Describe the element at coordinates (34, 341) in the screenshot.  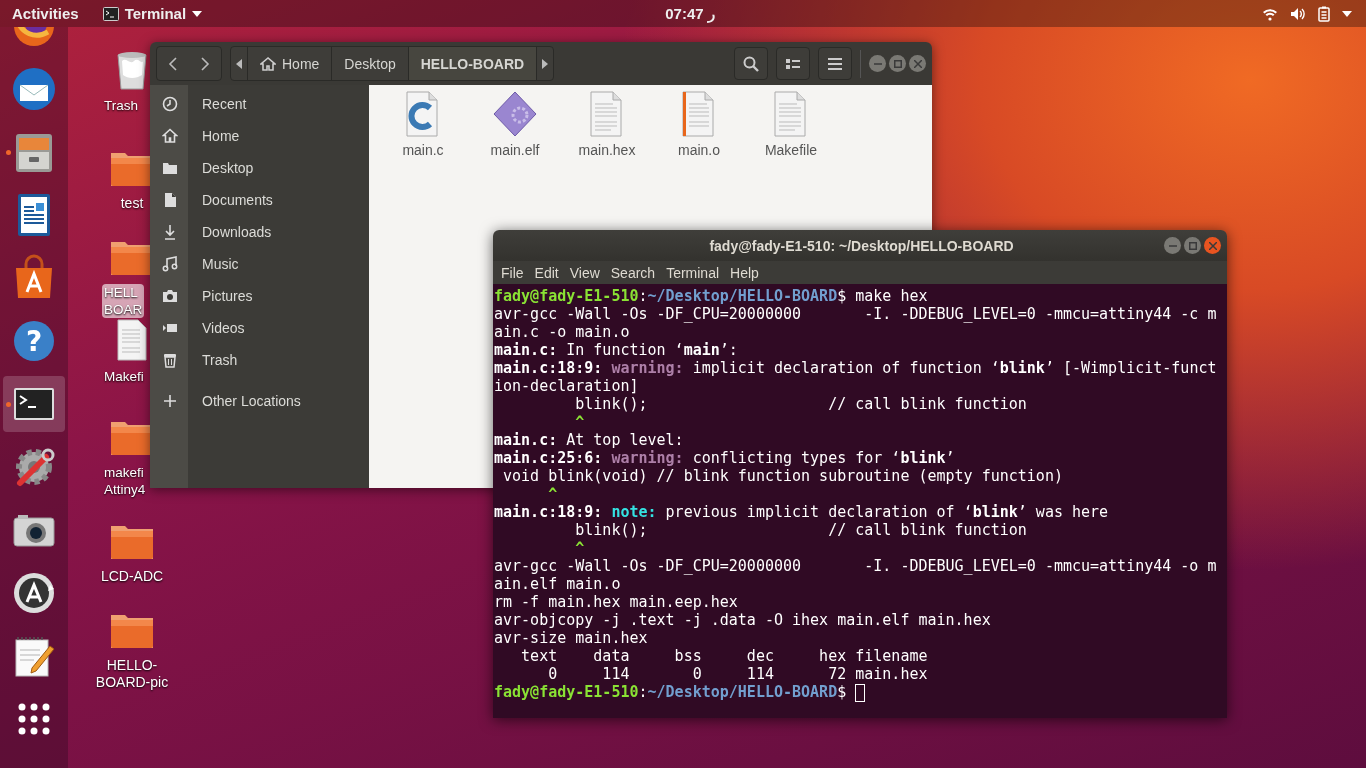
I see `dock-item: ?` at that location.